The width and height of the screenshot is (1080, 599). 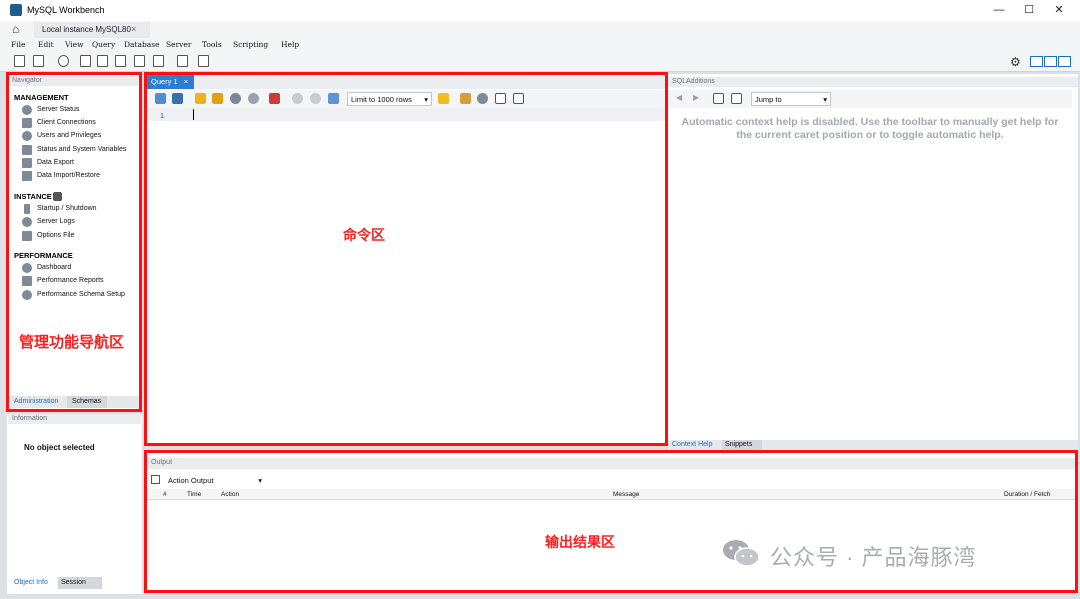 I want to click on toggle-output-icon, so click(x=1050, y=61).